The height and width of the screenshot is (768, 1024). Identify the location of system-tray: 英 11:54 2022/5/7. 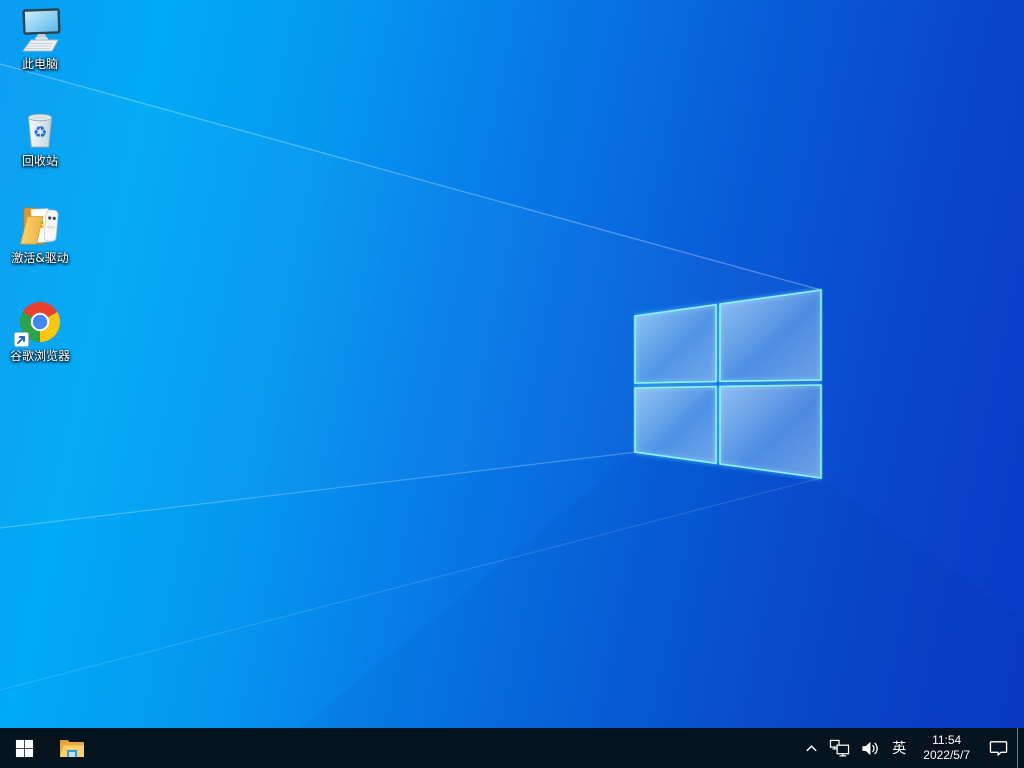
(911, 748).